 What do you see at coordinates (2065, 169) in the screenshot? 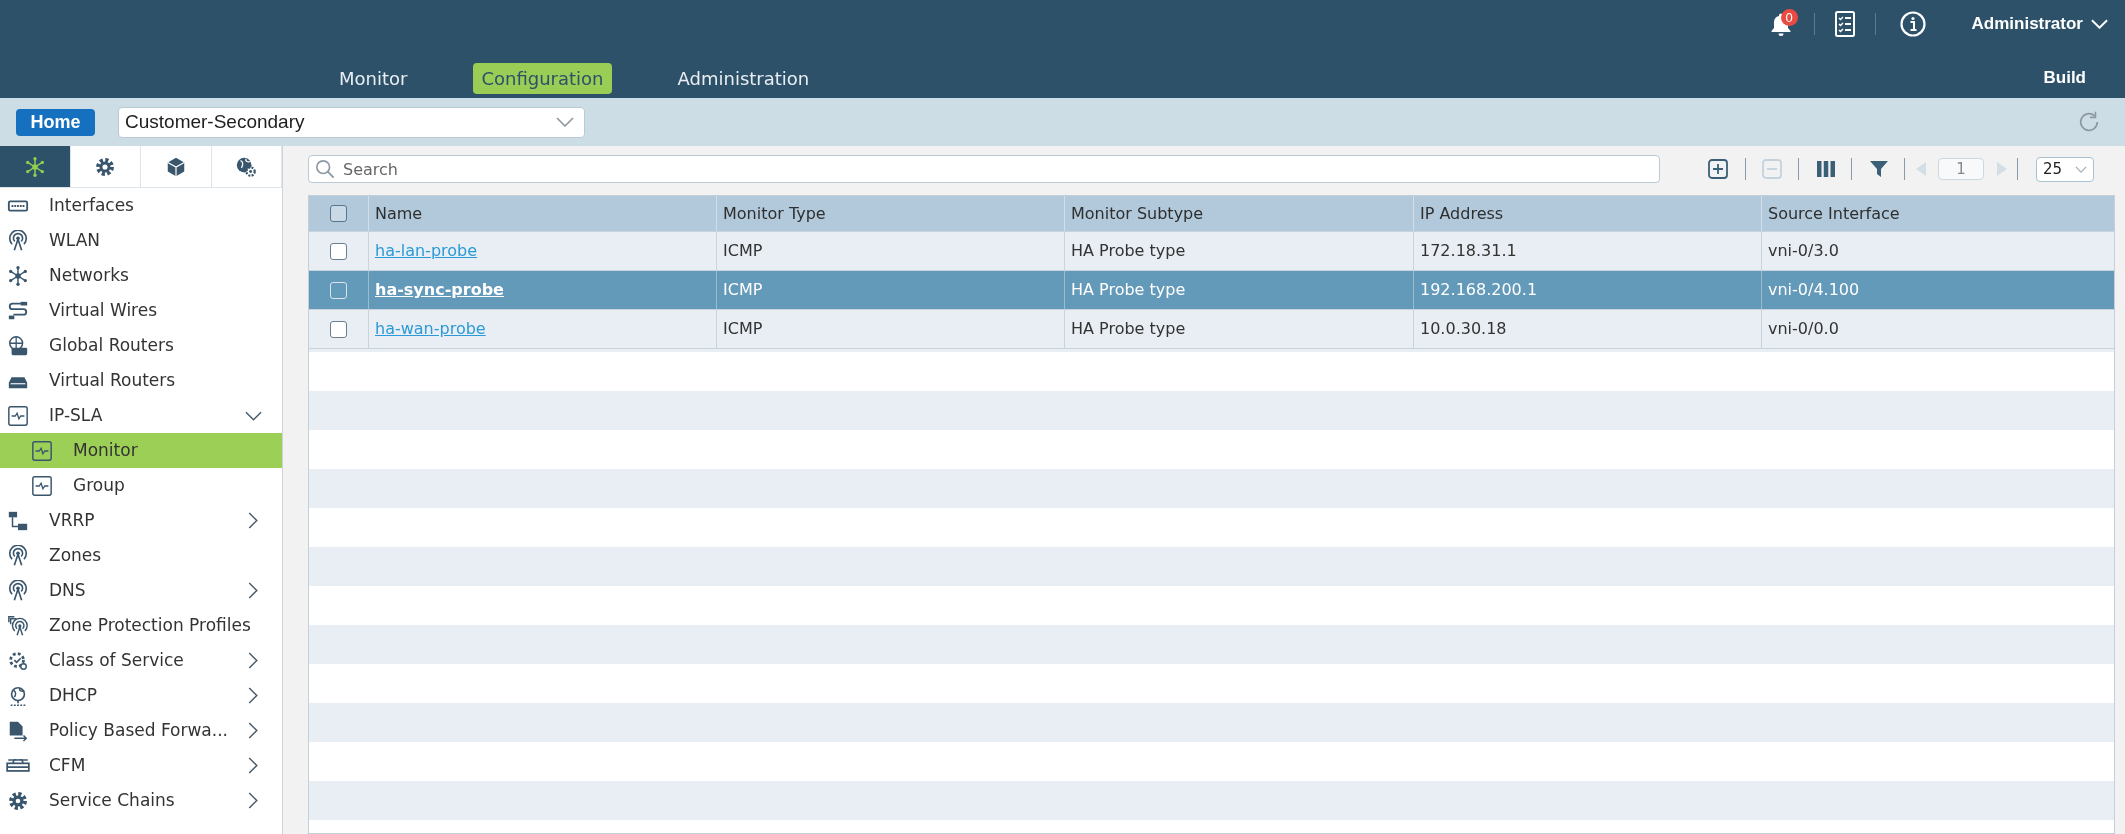
I see `page-size-dropdown: 25` at bounding box center [2065, 169].